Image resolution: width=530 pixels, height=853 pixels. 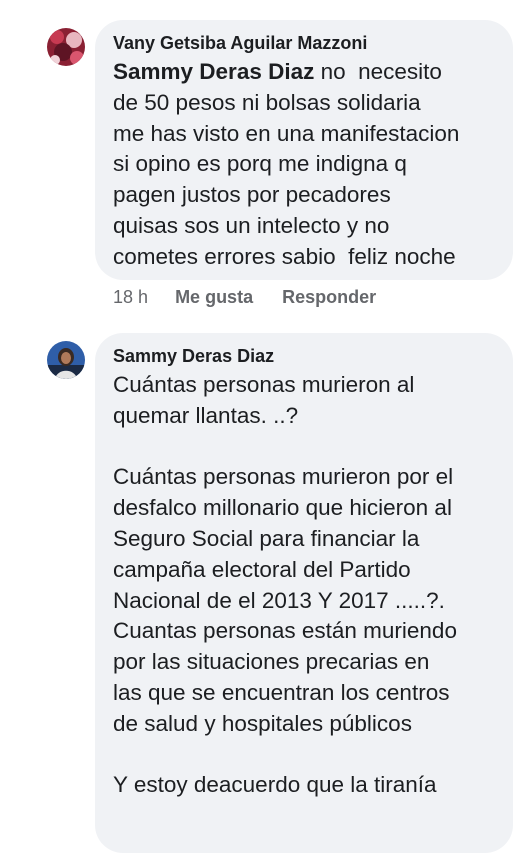 I want to click on reply-button: Responder, so click(x=329, y=297).